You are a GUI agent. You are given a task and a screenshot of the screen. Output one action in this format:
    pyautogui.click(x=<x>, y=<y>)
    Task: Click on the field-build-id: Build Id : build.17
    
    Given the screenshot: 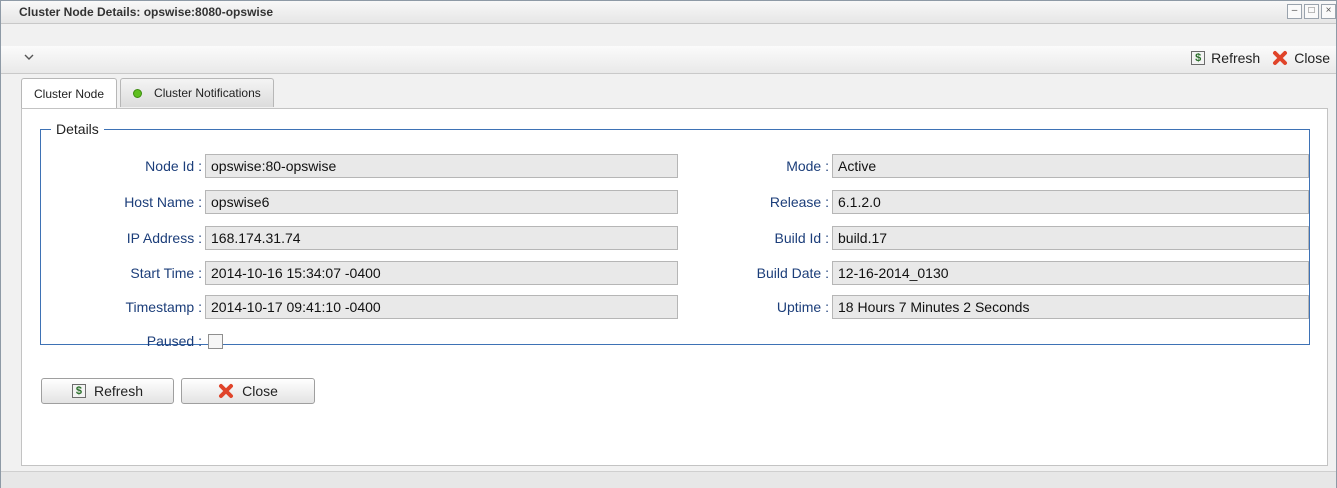 What is the action you would take?
    pyautogui.click(x=1015, y=238)
    